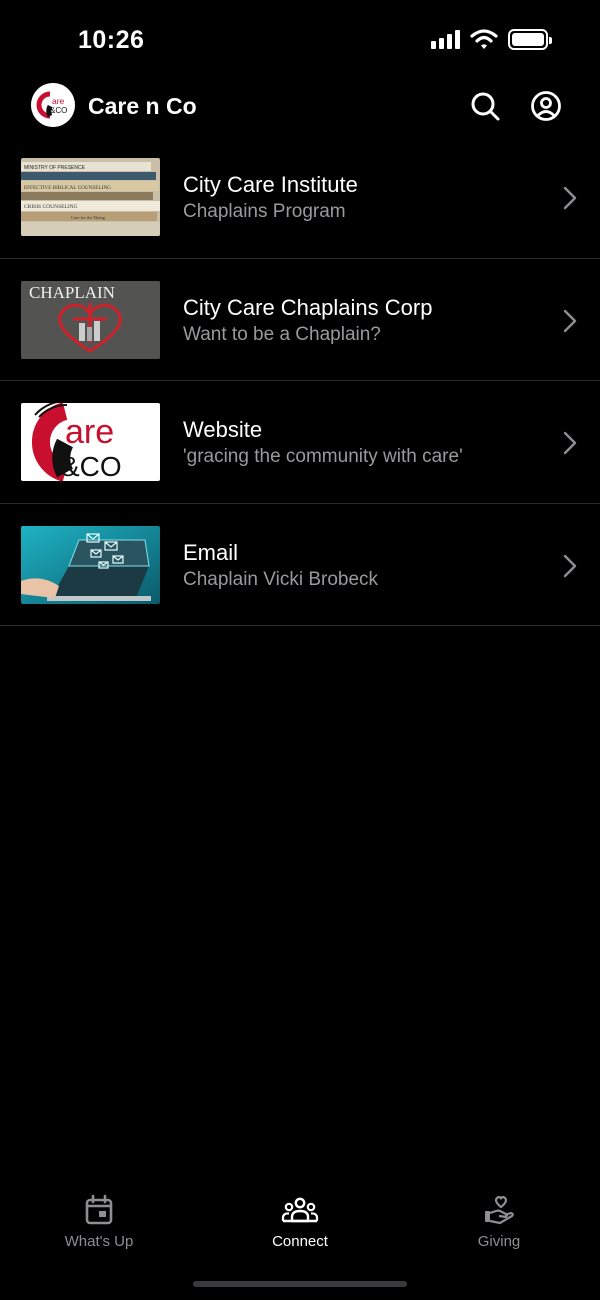  I want to click on tab-bar: What's Up Connect Giving, so click(300, 1225).